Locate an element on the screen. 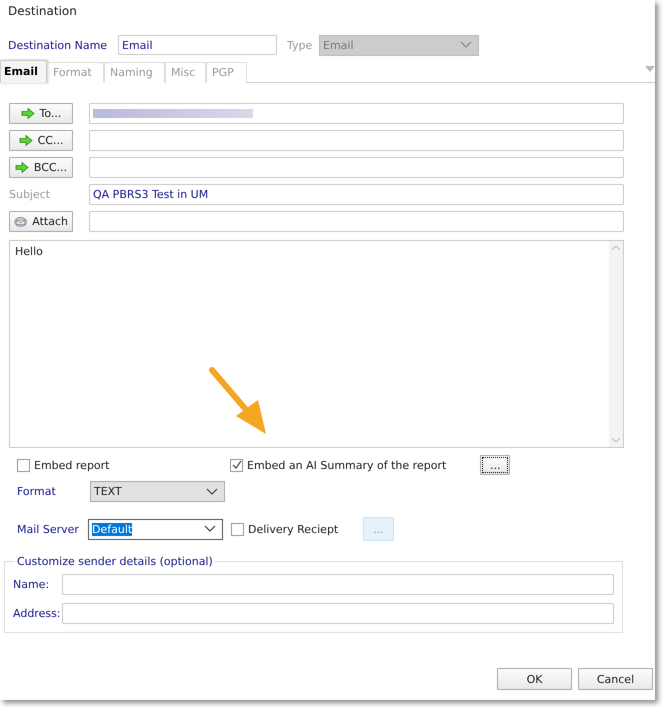  field-label: Mail Server is located at coordinates (48, 529).